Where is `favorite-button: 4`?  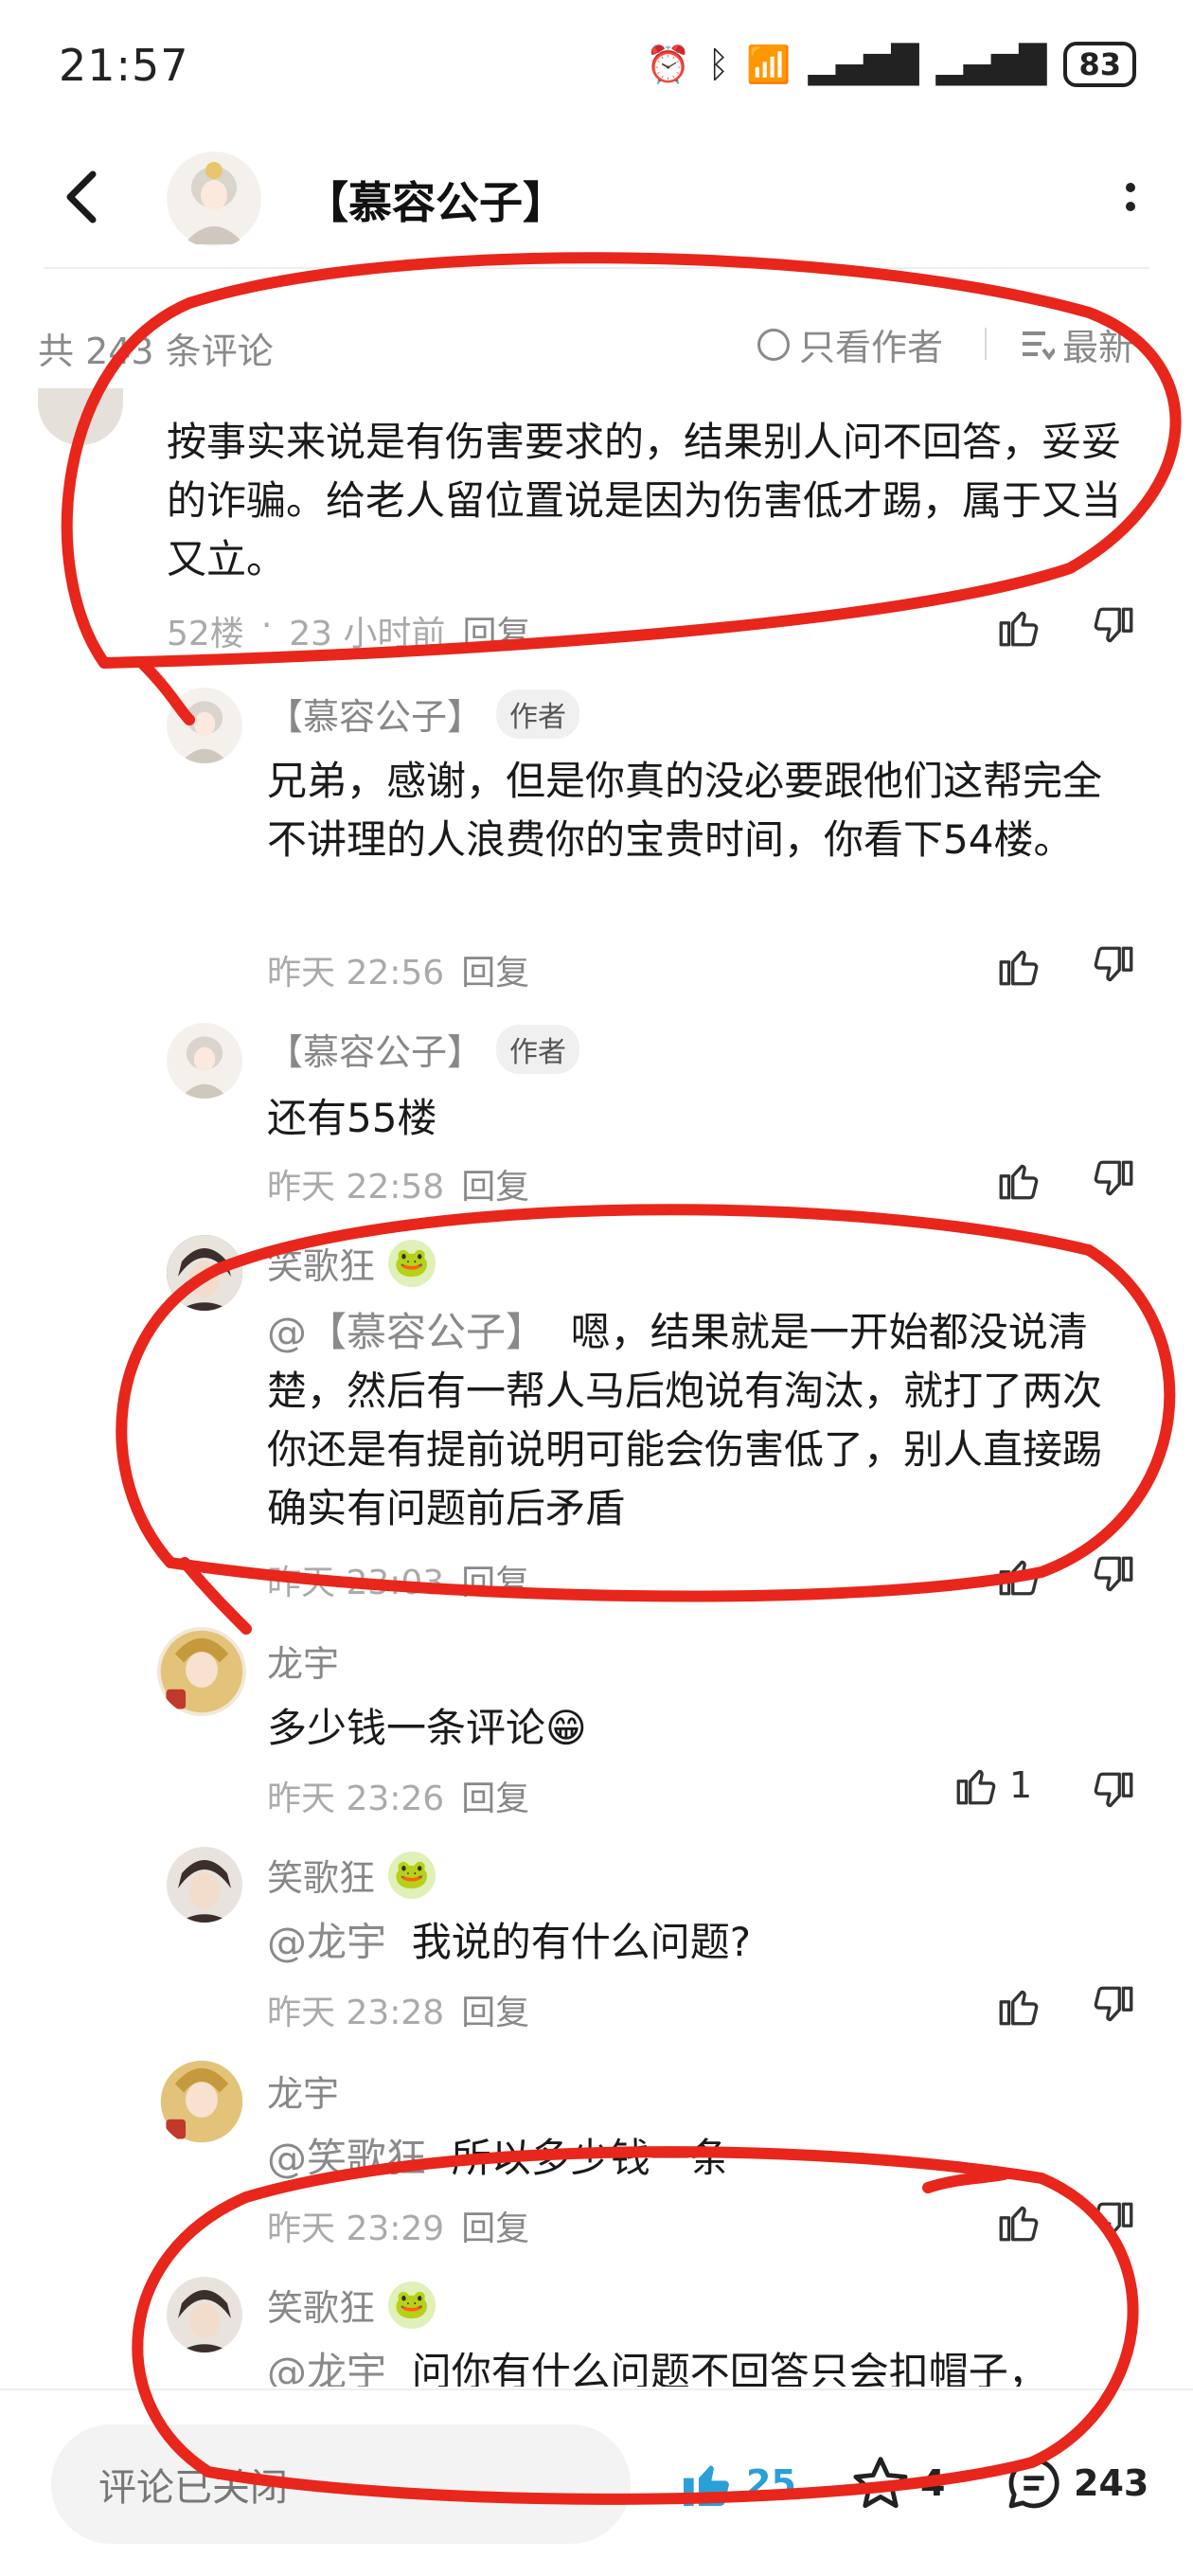
favorite-button: 4 is located at coordinates (897, 2483).